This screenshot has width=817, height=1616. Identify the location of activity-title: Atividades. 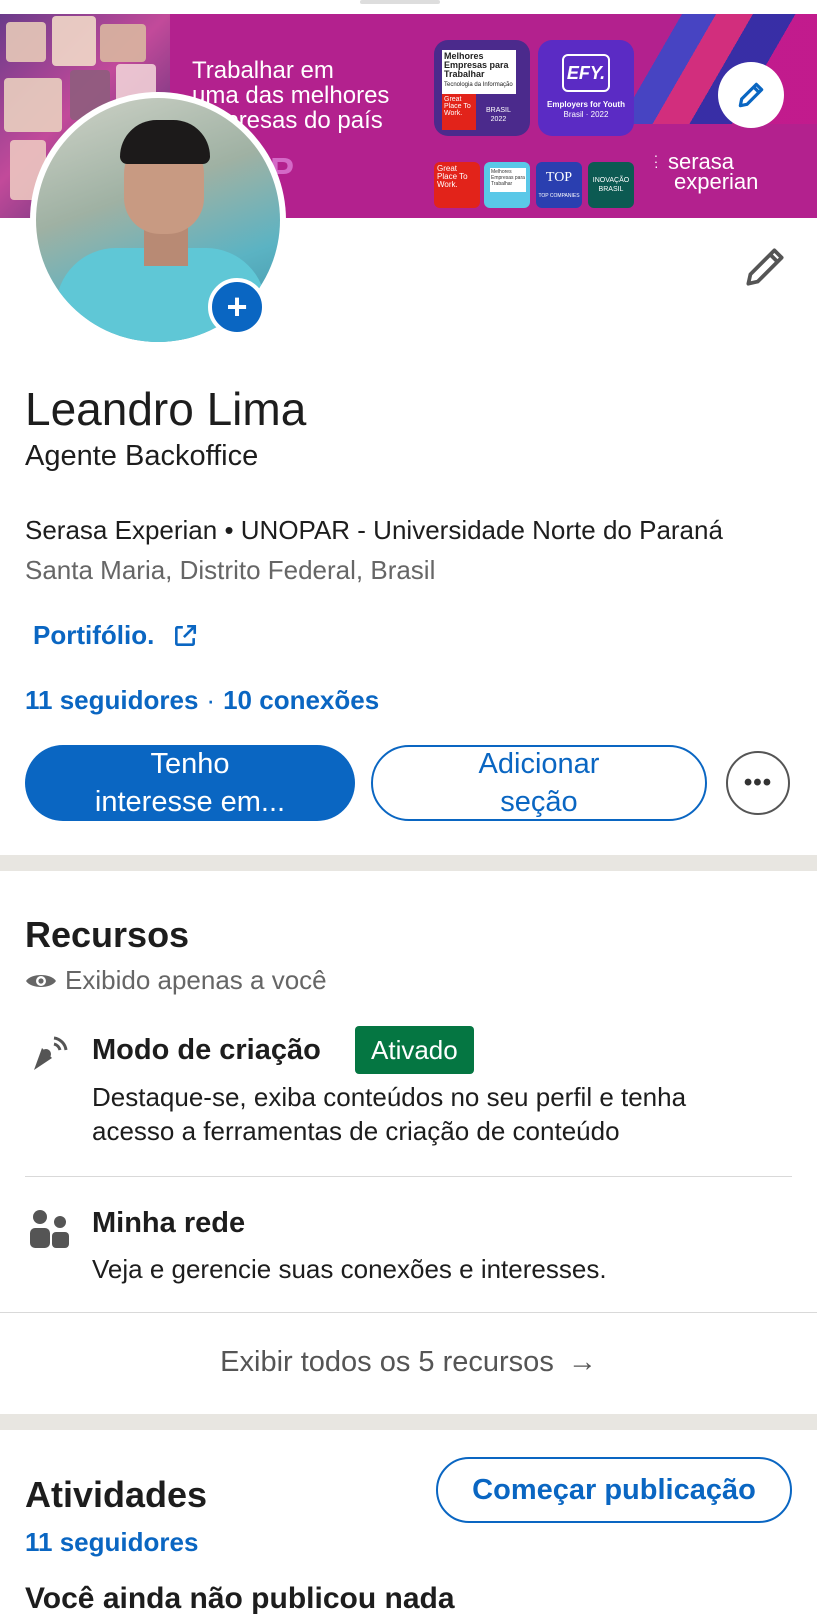
(116, 1494).